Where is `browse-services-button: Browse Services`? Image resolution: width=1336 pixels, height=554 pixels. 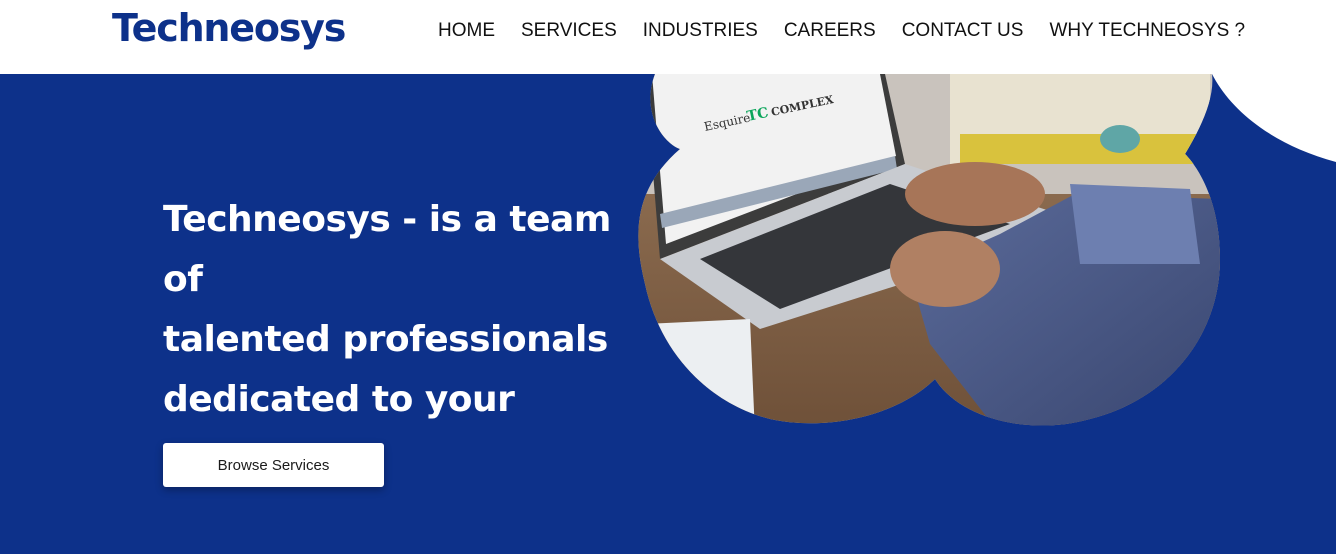 browse-services-button: Browse Services is located at coordinates (273, 465).